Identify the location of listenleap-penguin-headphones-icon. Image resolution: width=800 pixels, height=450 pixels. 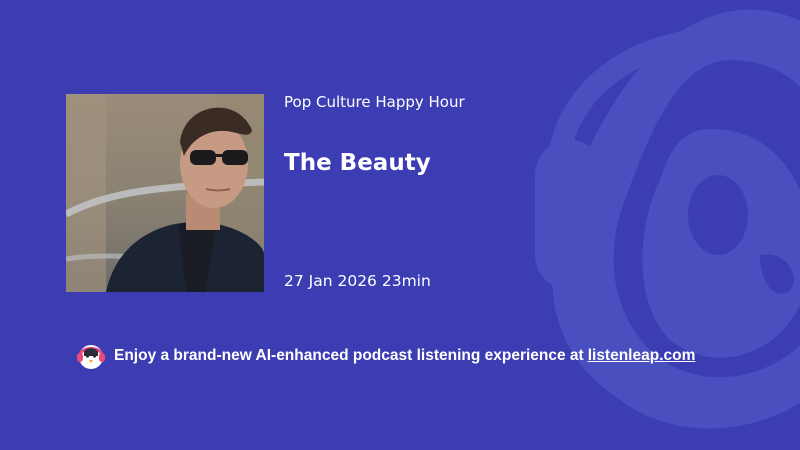
(91, 357).